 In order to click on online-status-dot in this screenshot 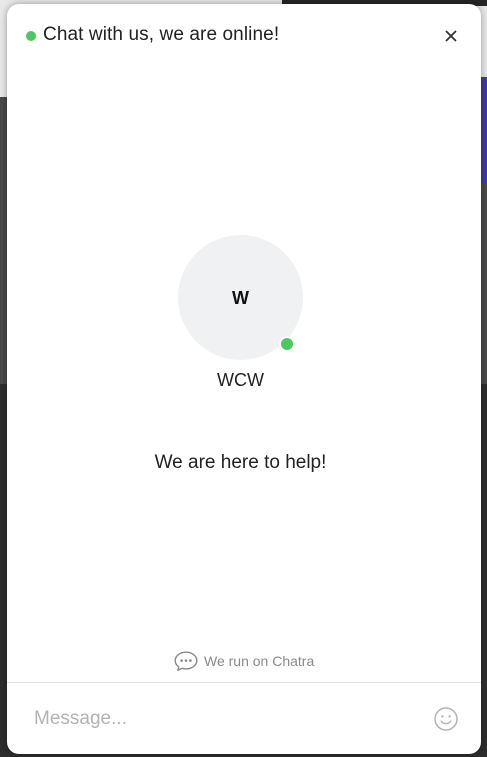, I will do `click(31, 36)`.